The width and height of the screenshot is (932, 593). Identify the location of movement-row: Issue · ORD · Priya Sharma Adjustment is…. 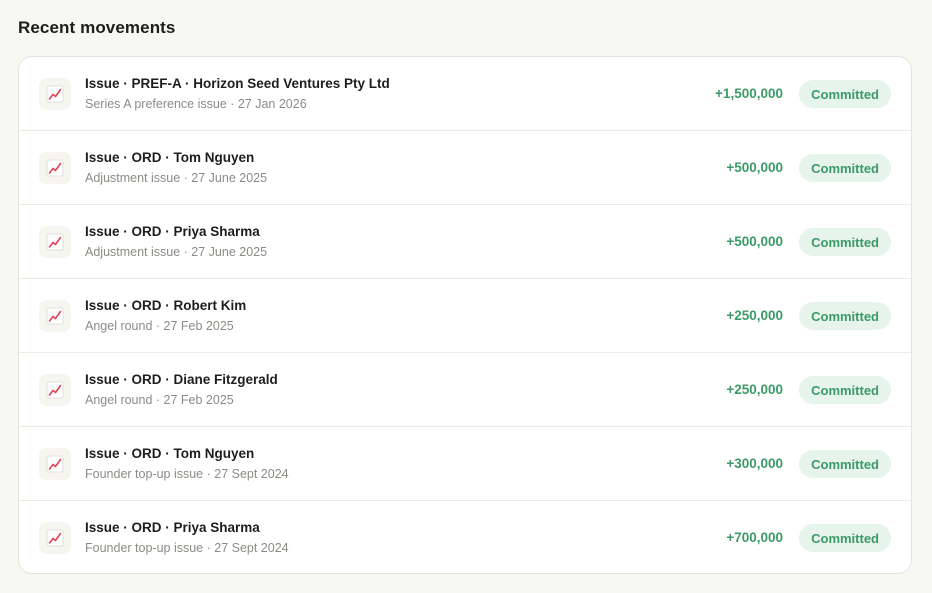
(465, 242).